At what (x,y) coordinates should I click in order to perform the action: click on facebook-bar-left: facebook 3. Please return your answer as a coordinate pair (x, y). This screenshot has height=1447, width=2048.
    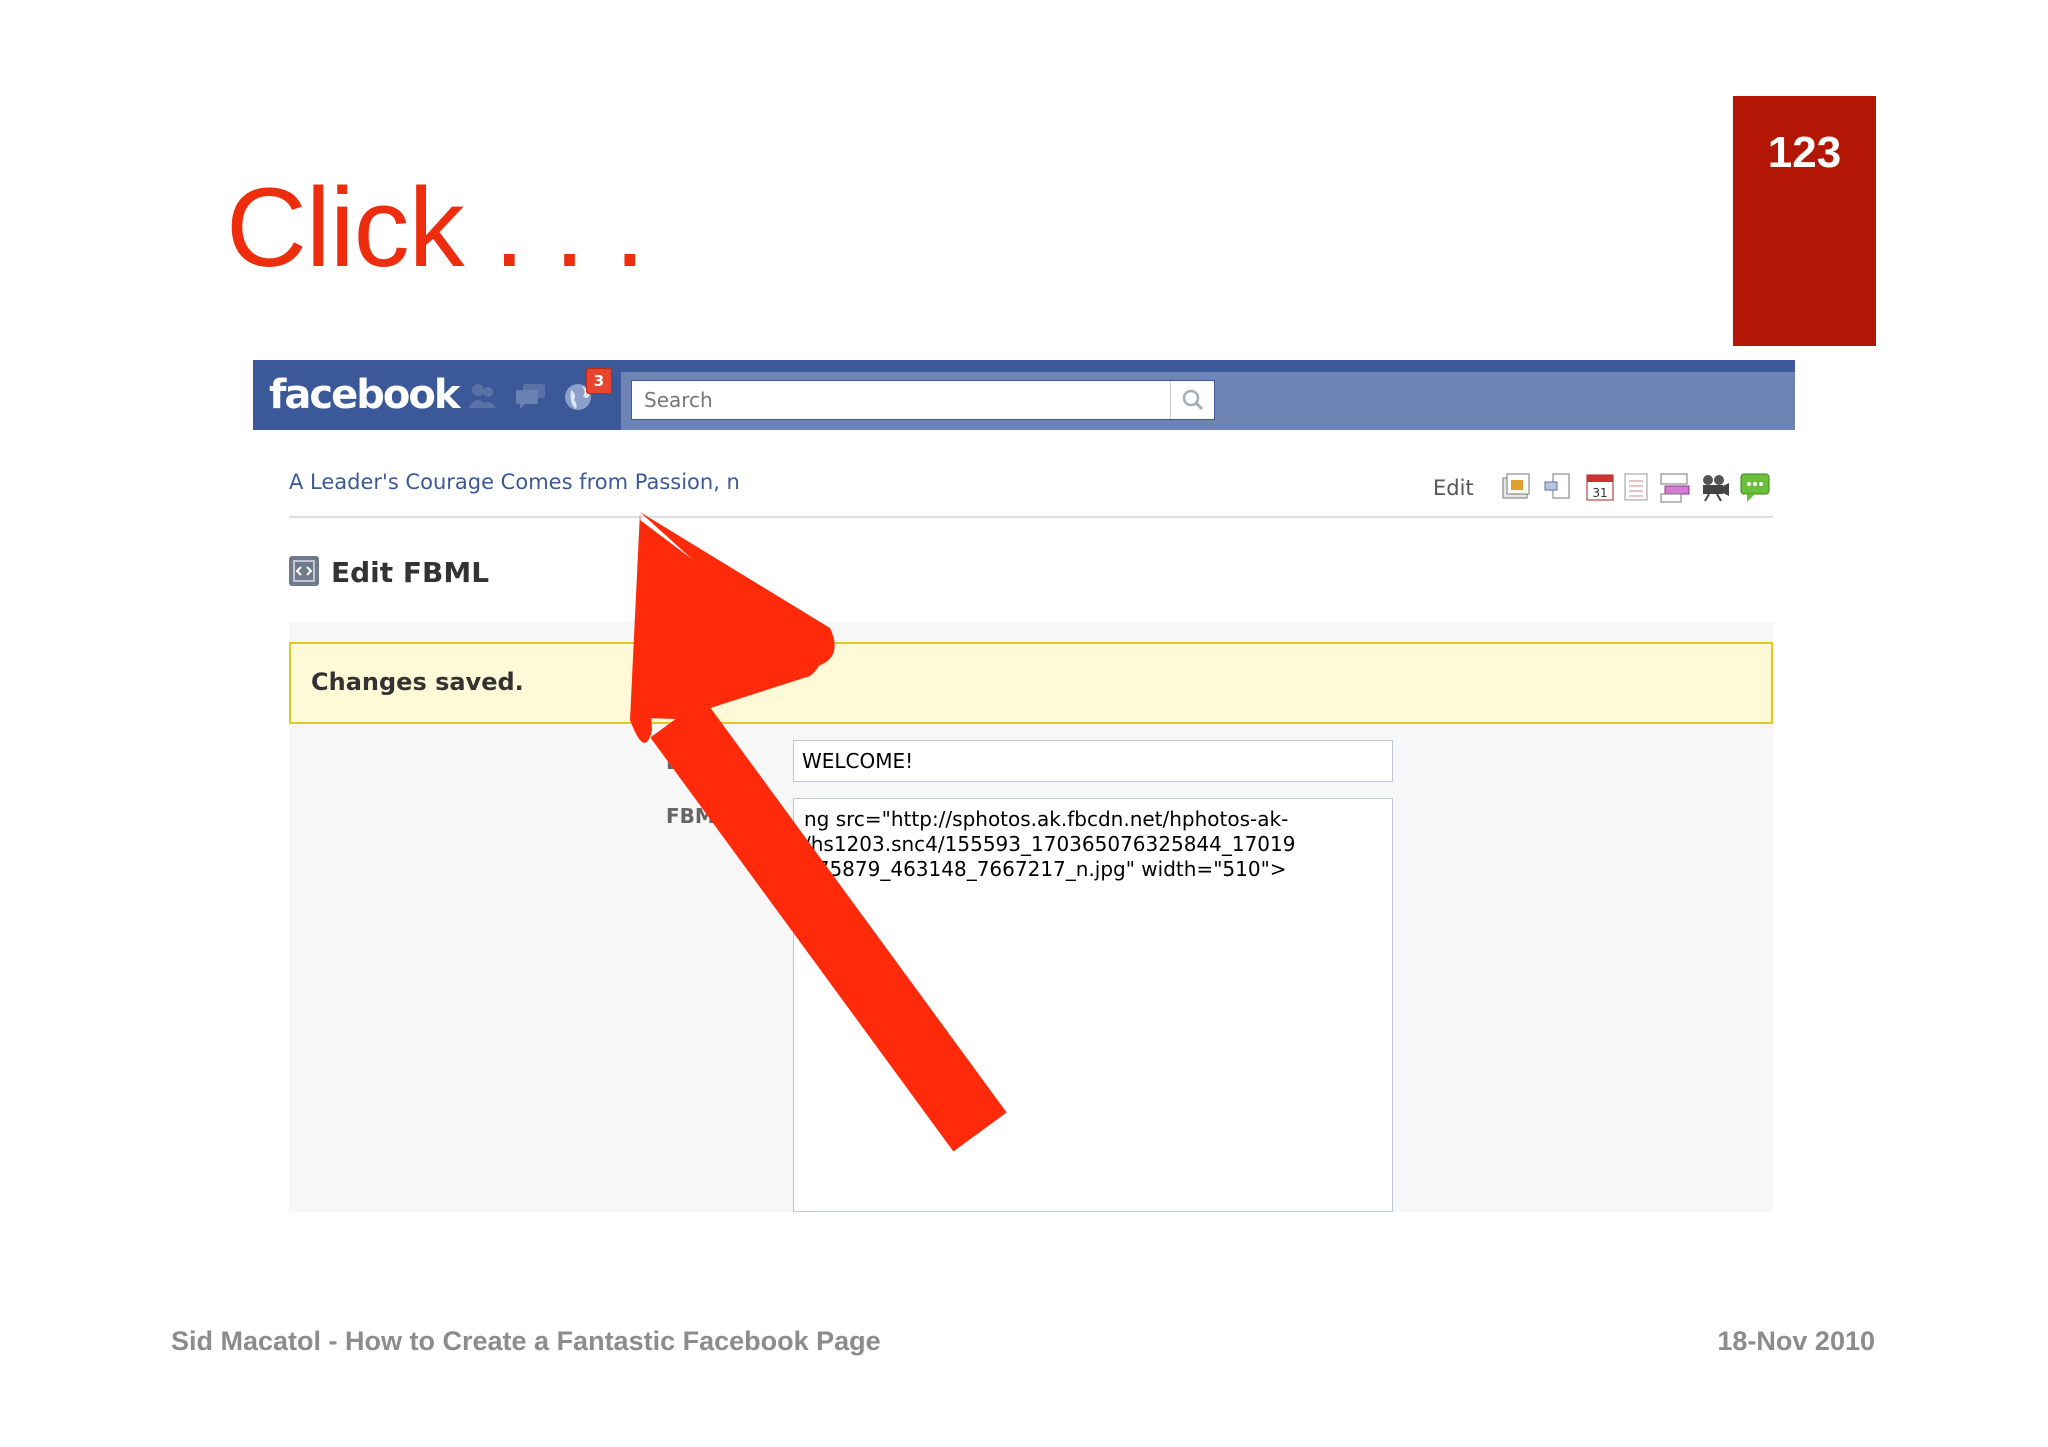
    Looking at the image, I should click on (437, 395).